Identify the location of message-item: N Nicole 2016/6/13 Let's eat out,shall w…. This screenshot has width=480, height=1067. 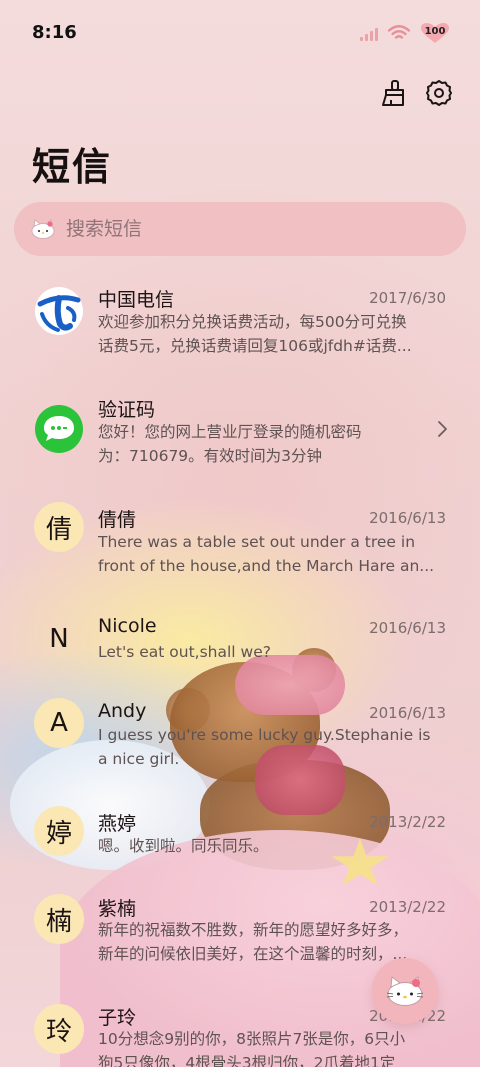
(240, 642).